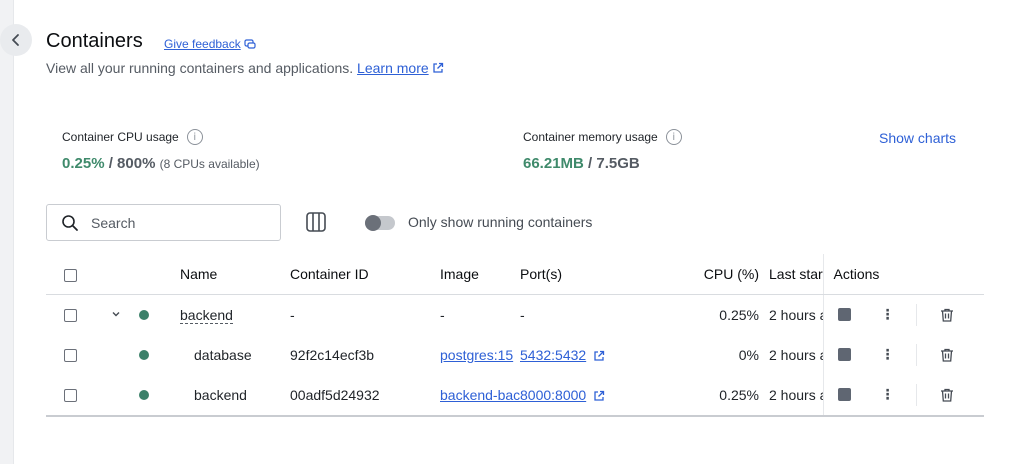 This screenshot has width=1025, height=464. I want to click on columns-icon, so click(316, 222).